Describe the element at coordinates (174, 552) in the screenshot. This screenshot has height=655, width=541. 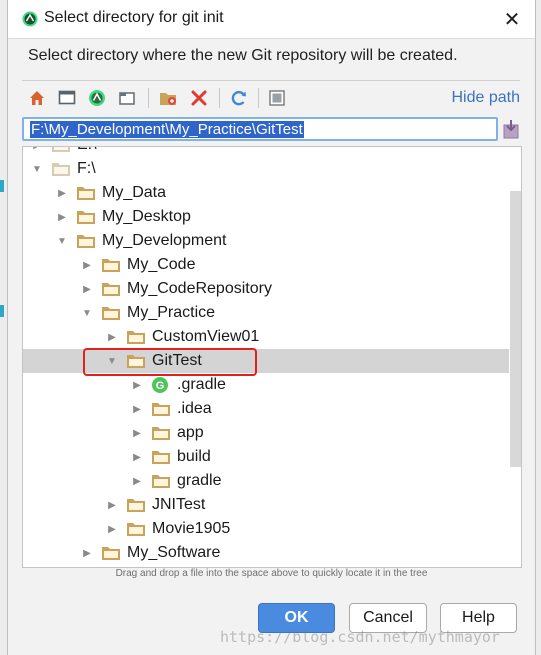
I see `tree-row-label: My_Software` at that location.